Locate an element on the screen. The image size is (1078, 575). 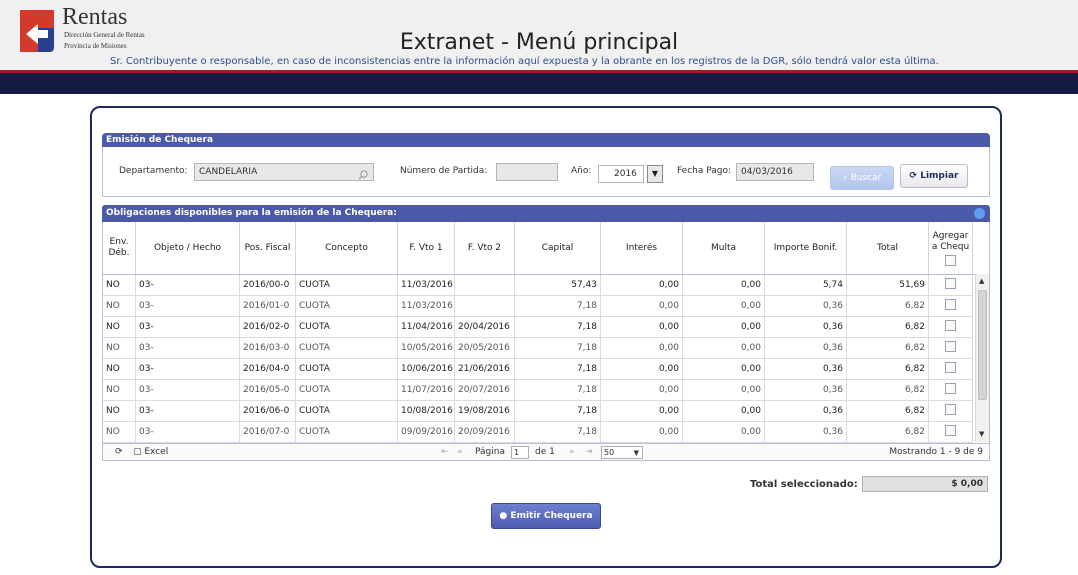
column-header-capital: Capital is located at coordinates (558, 248).